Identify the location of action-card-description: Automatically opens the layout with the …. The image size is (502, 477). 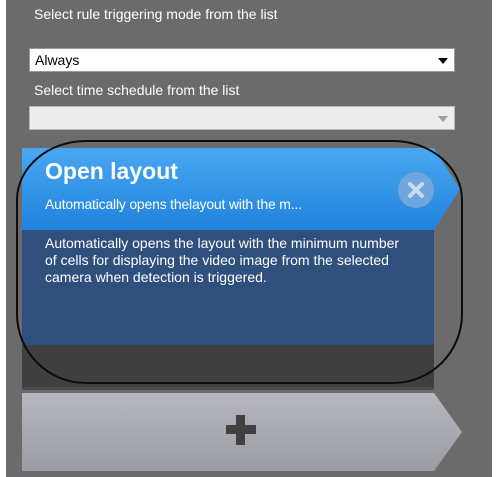
(222, 260).